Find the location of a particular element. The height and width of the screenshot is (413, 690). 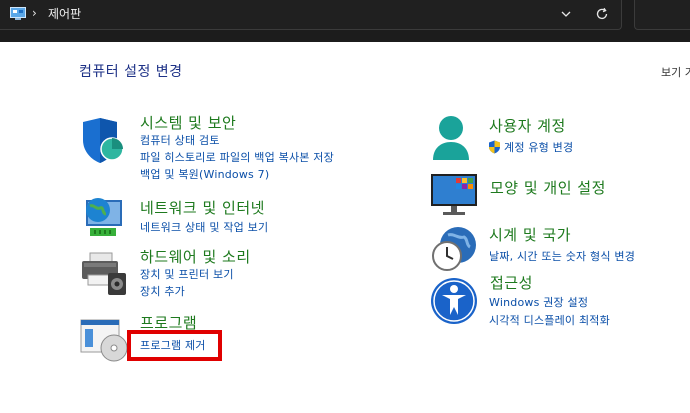

link-review-computer-status: 컴퓨터 상태 검토 is located at coordinates (180, 141).